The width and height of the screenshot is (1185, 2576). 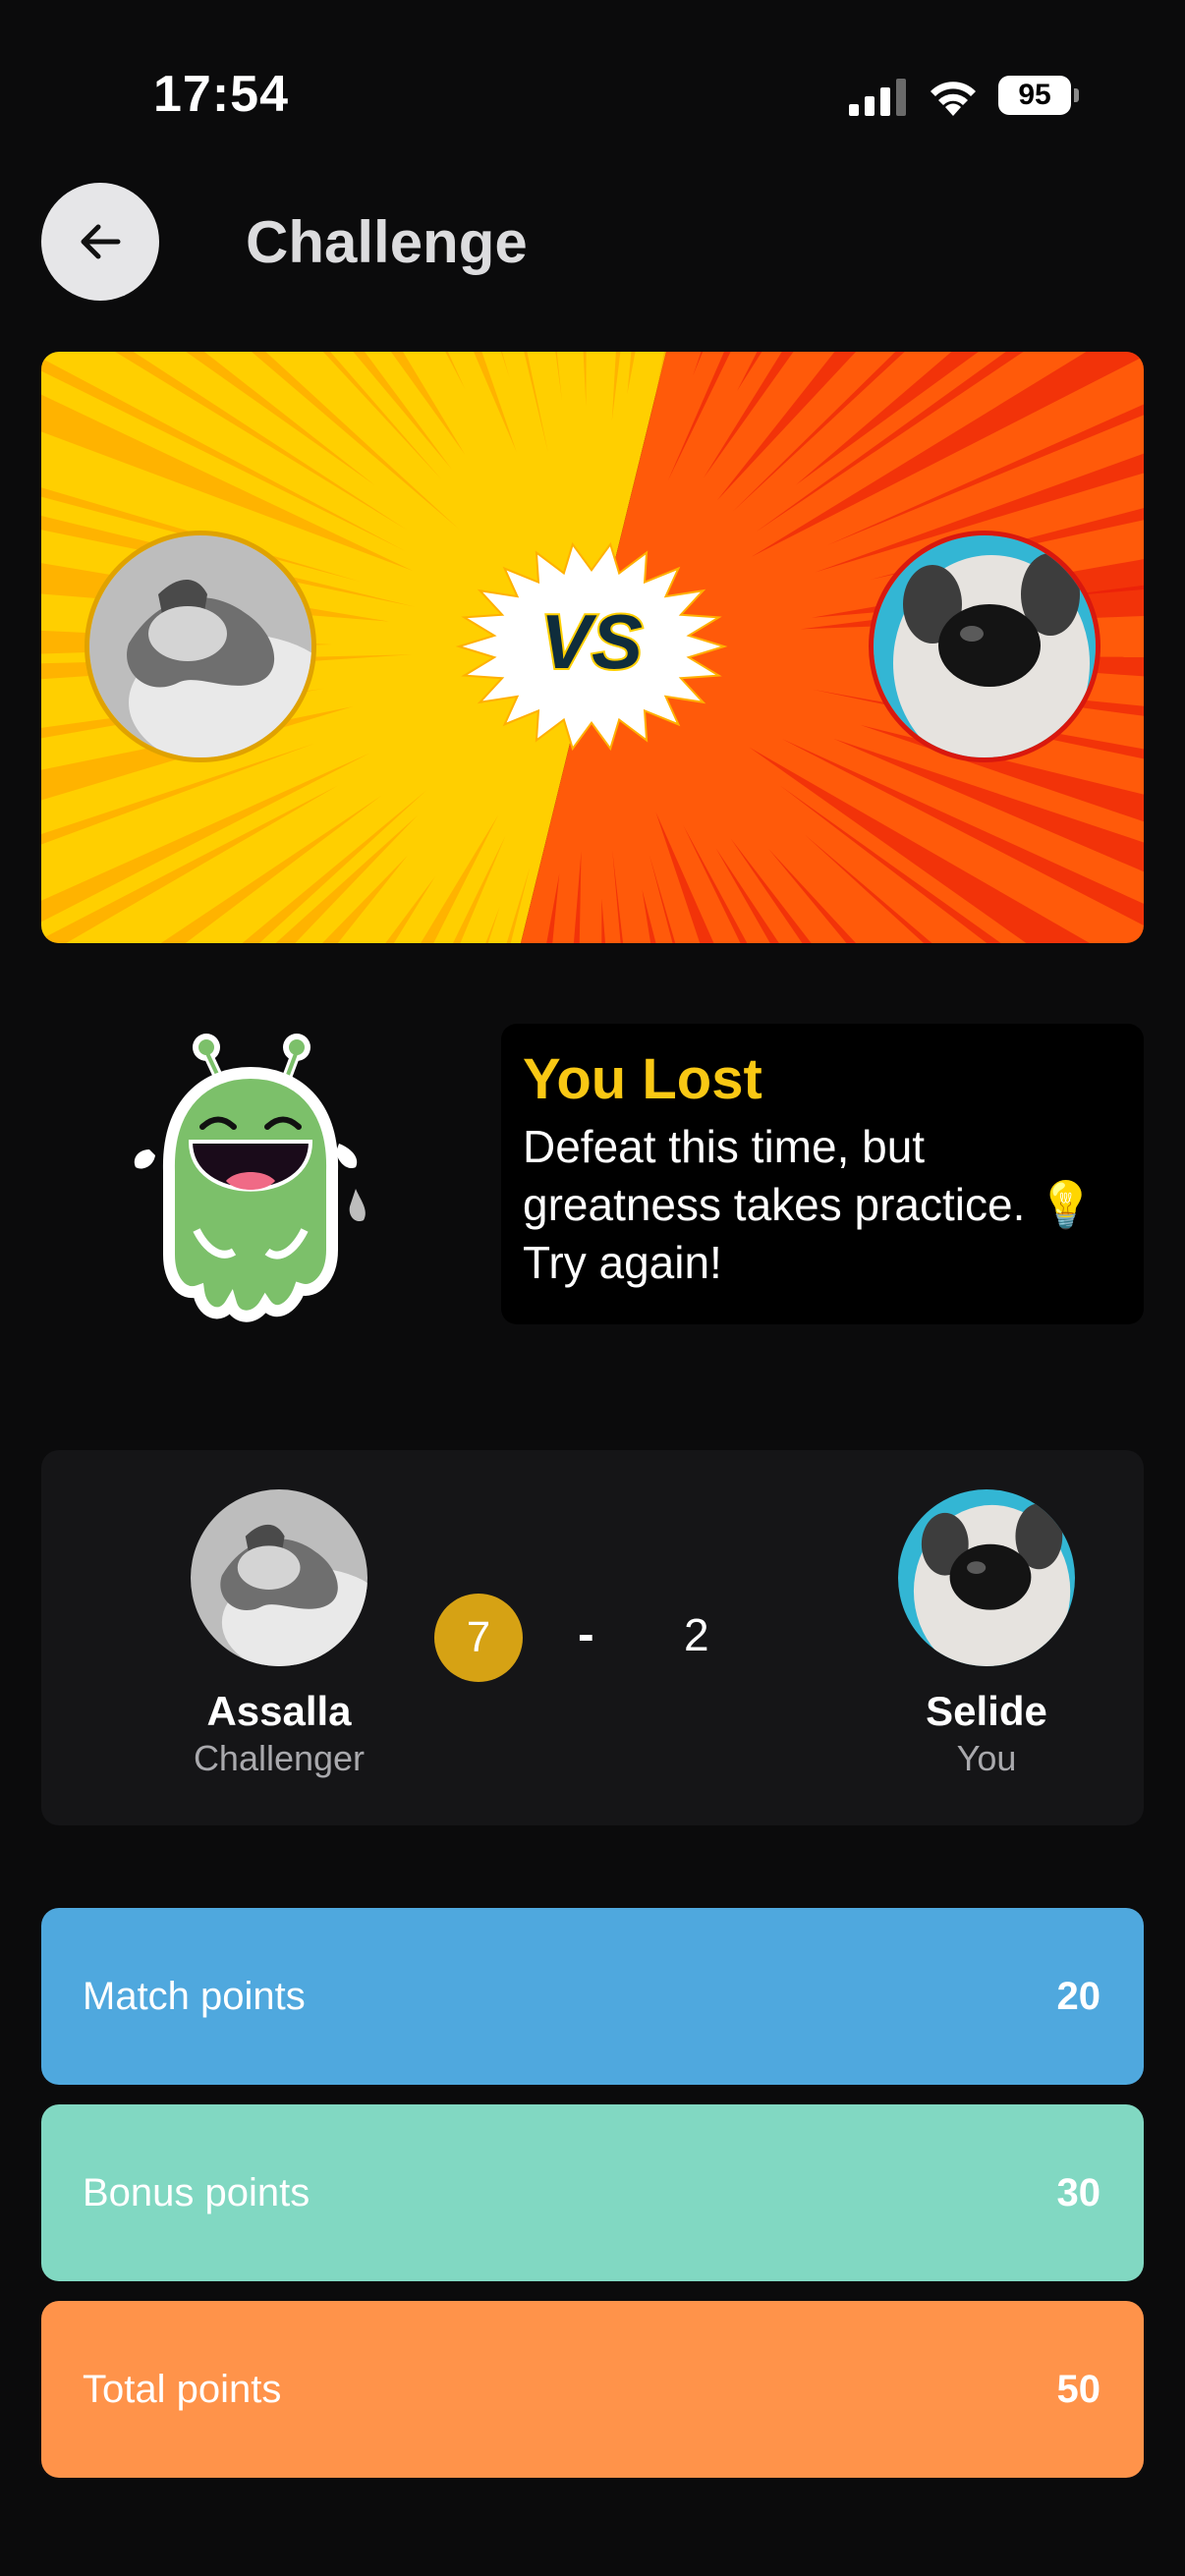 I want to click on bonus-points-label: Bonus points, so click(x=197, y=2192).